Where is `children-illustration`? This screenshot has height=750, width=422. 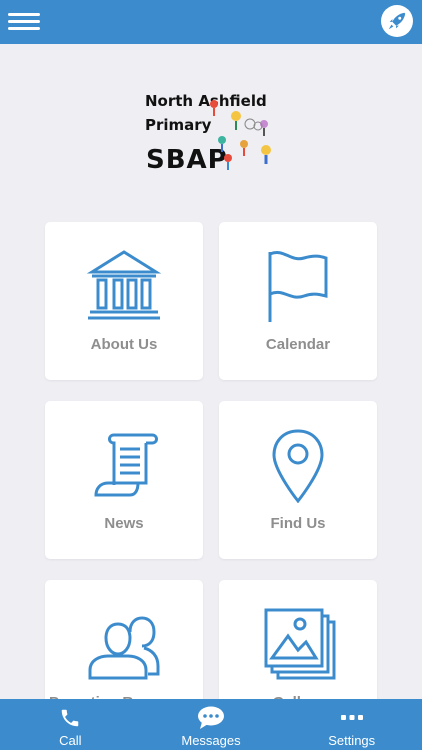
children-illustration is located at coordinates (240, 135).